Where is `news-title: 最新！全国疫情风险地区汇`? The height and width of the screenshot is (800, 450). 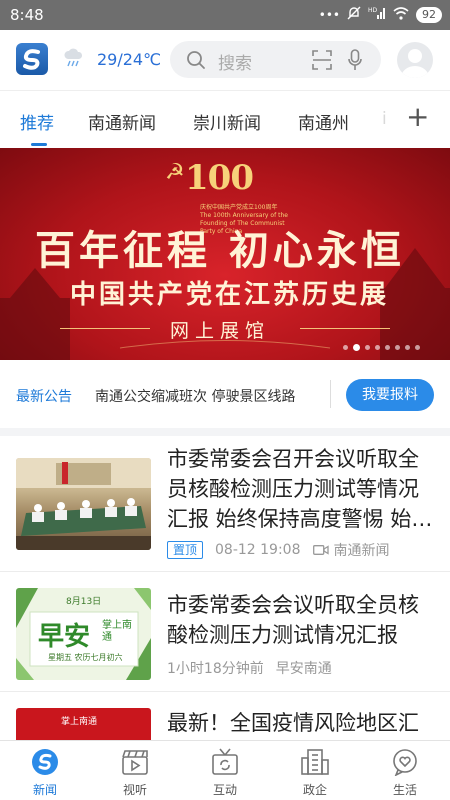 news-title: 最新！全国疫情风险地区汇 is located at coordinates (300, 723).